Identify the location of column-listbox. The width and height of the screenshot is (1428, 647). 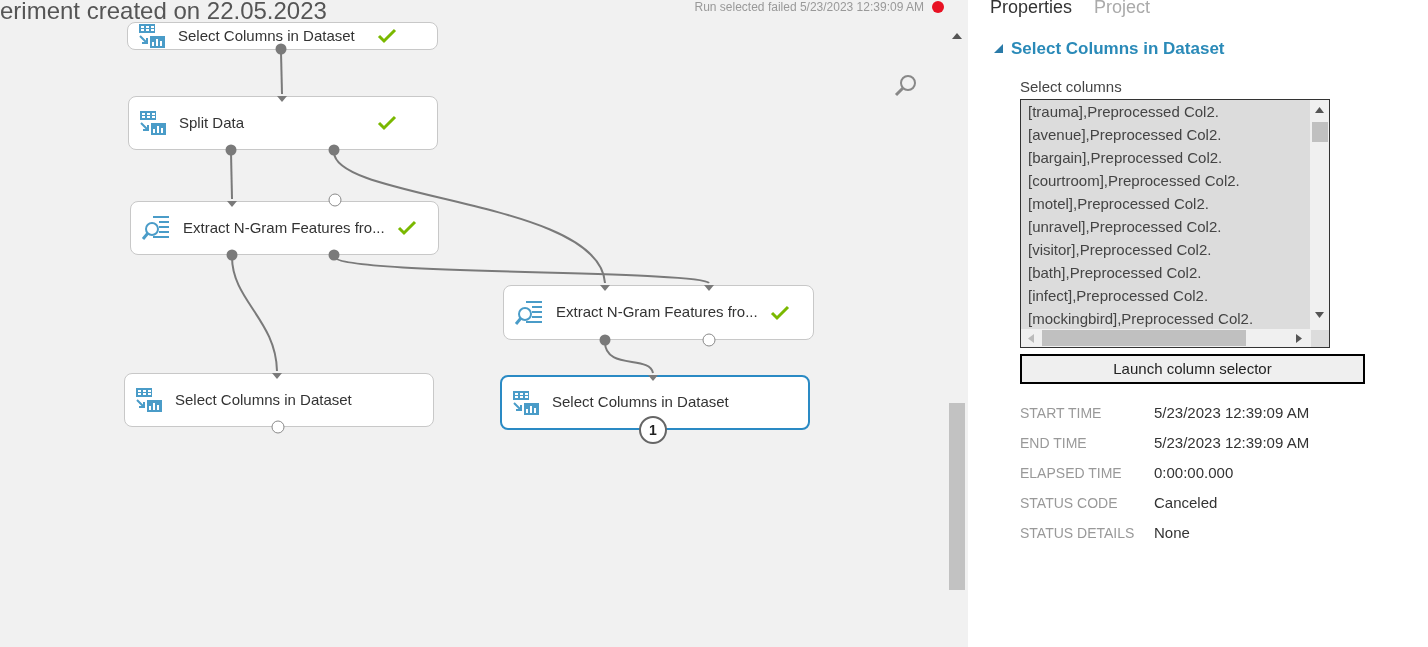
(1175, 223).